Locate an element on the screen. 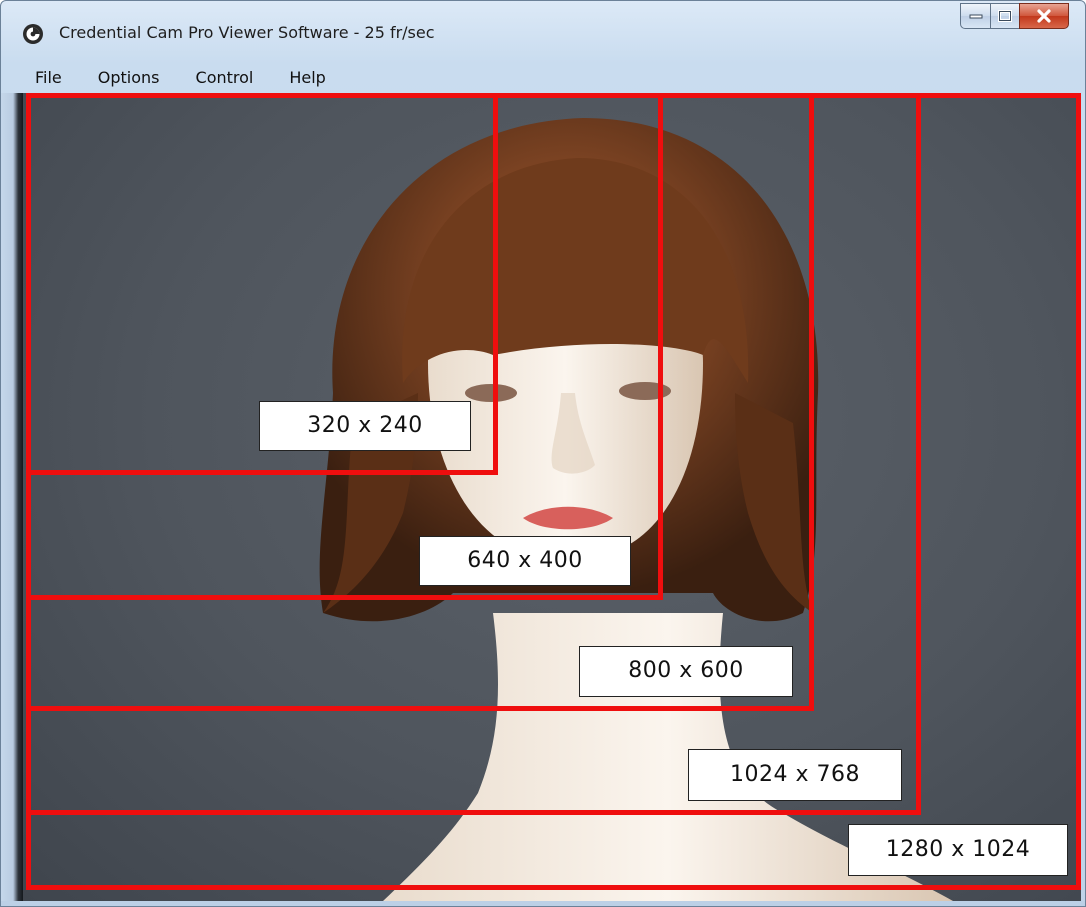 The image size is (1086, 907). maximize-icon is located at coordinates (1005, 16).